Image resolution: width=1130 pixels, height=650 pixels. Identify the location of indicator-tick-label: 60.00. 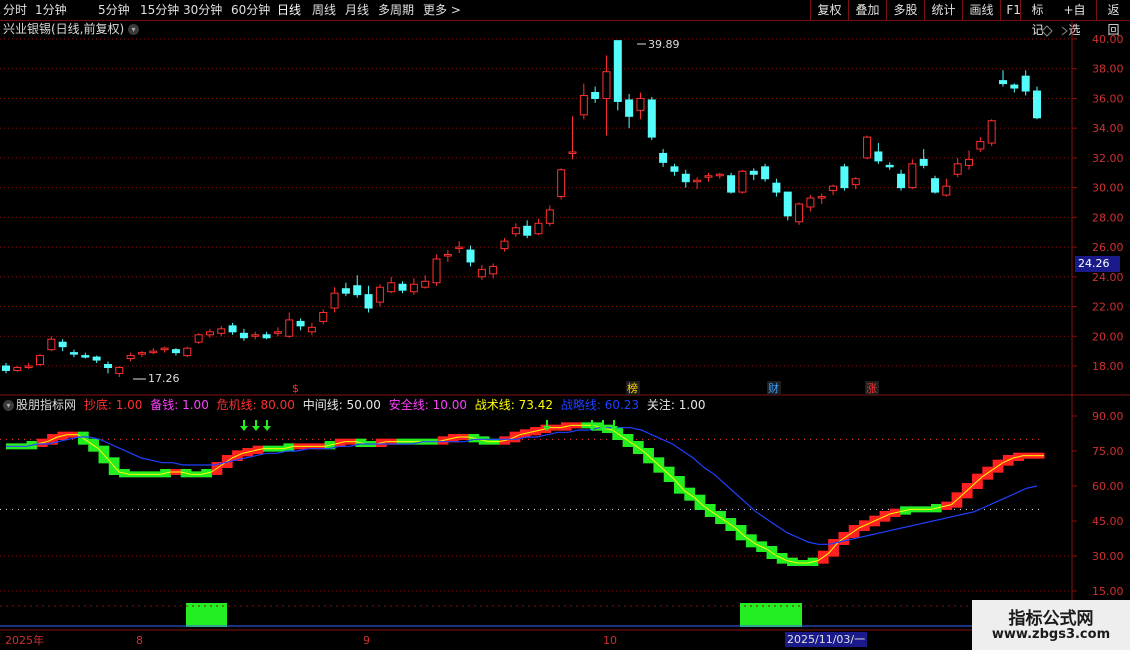
(1108, 486).